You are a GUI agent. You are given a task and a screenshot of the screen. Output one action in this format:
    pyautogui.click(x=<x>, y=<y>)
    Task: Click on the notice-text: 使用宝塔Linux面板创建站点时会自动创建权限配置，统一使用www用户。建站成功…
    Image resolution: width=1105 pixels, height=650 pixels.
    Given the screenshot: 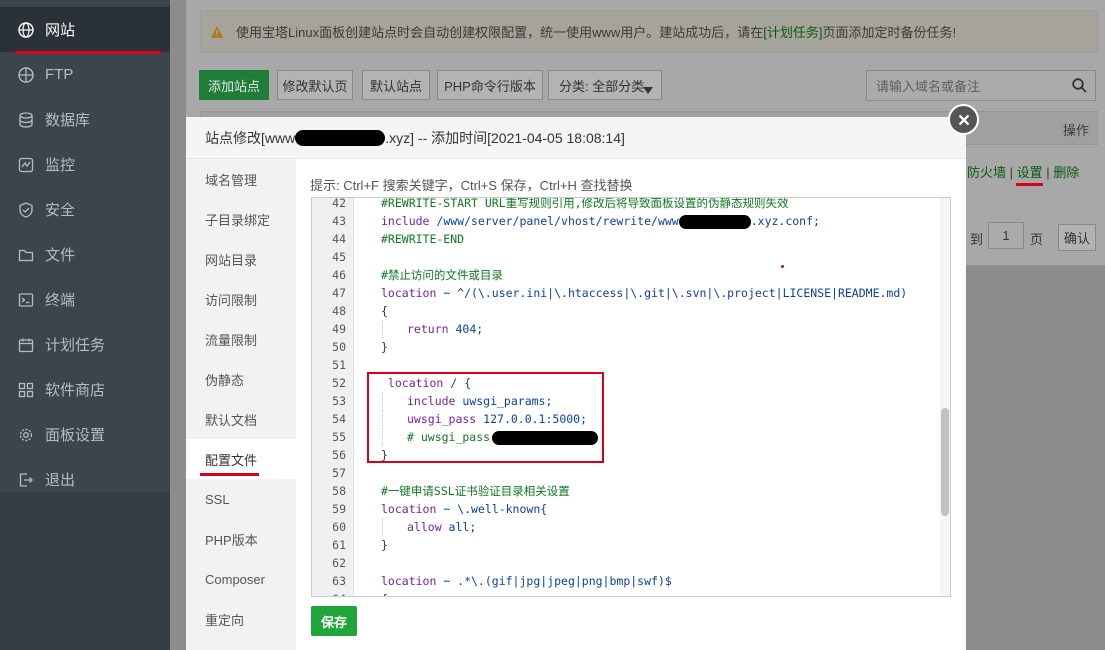 What is the action you would take?
    pyautogui.click(x=500, y=32)
    